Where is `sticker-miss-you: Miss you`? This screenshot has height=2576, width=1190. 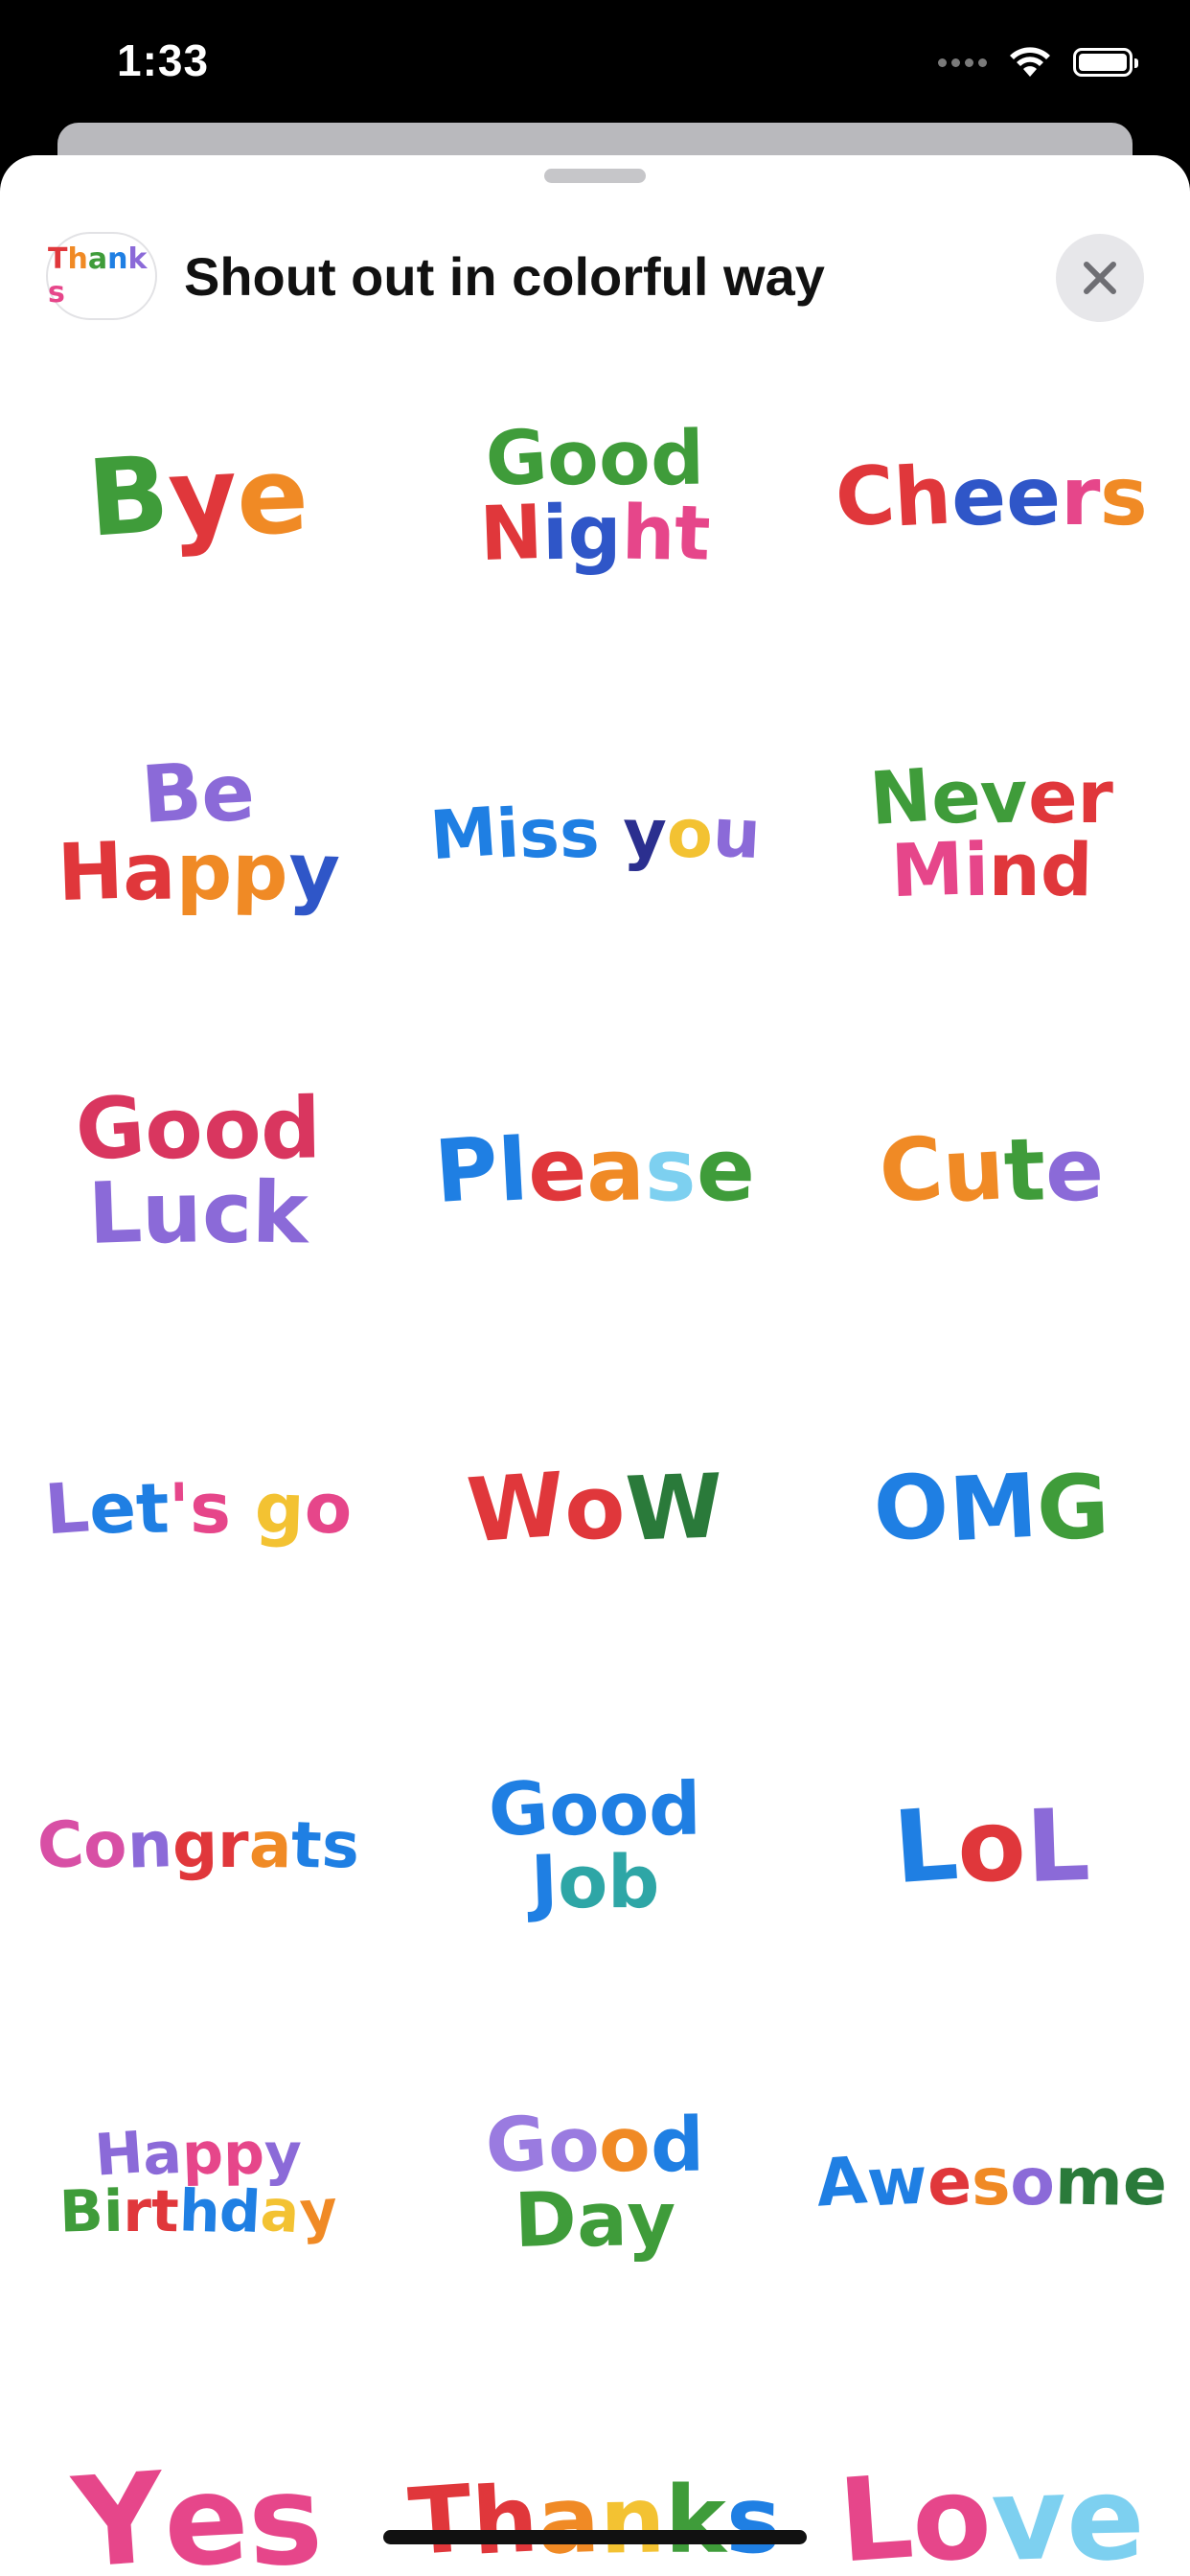 sticker-miss-you: Miss you is located at coordinates (595, 833).